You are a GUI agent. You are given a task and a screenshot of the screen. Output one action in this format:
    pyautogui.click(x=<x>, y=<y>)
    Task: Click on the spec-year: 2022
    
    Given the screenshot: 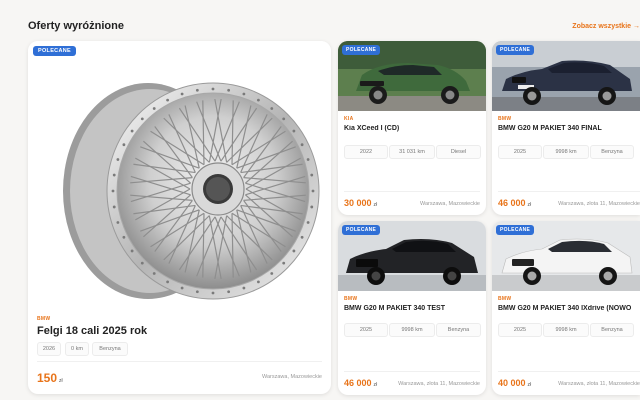 What is the action you would take?
    pyautogui.click(x=366, y=152)
    